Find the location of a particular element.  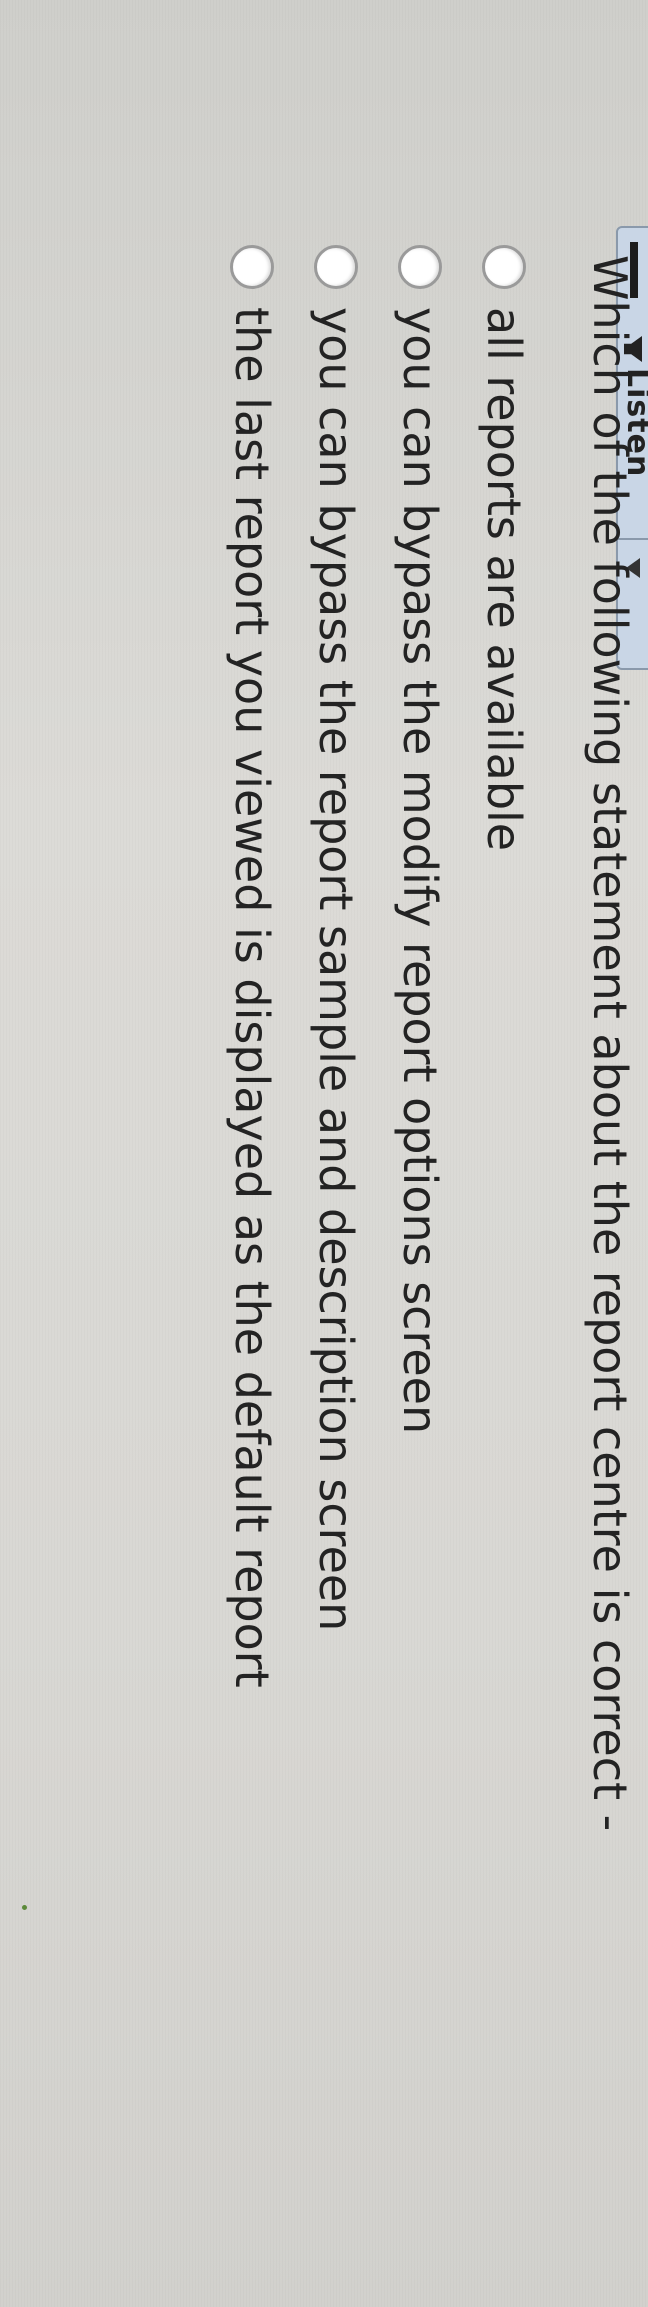

answer-option-1: all reports are available is located at coordinates (504, 966).